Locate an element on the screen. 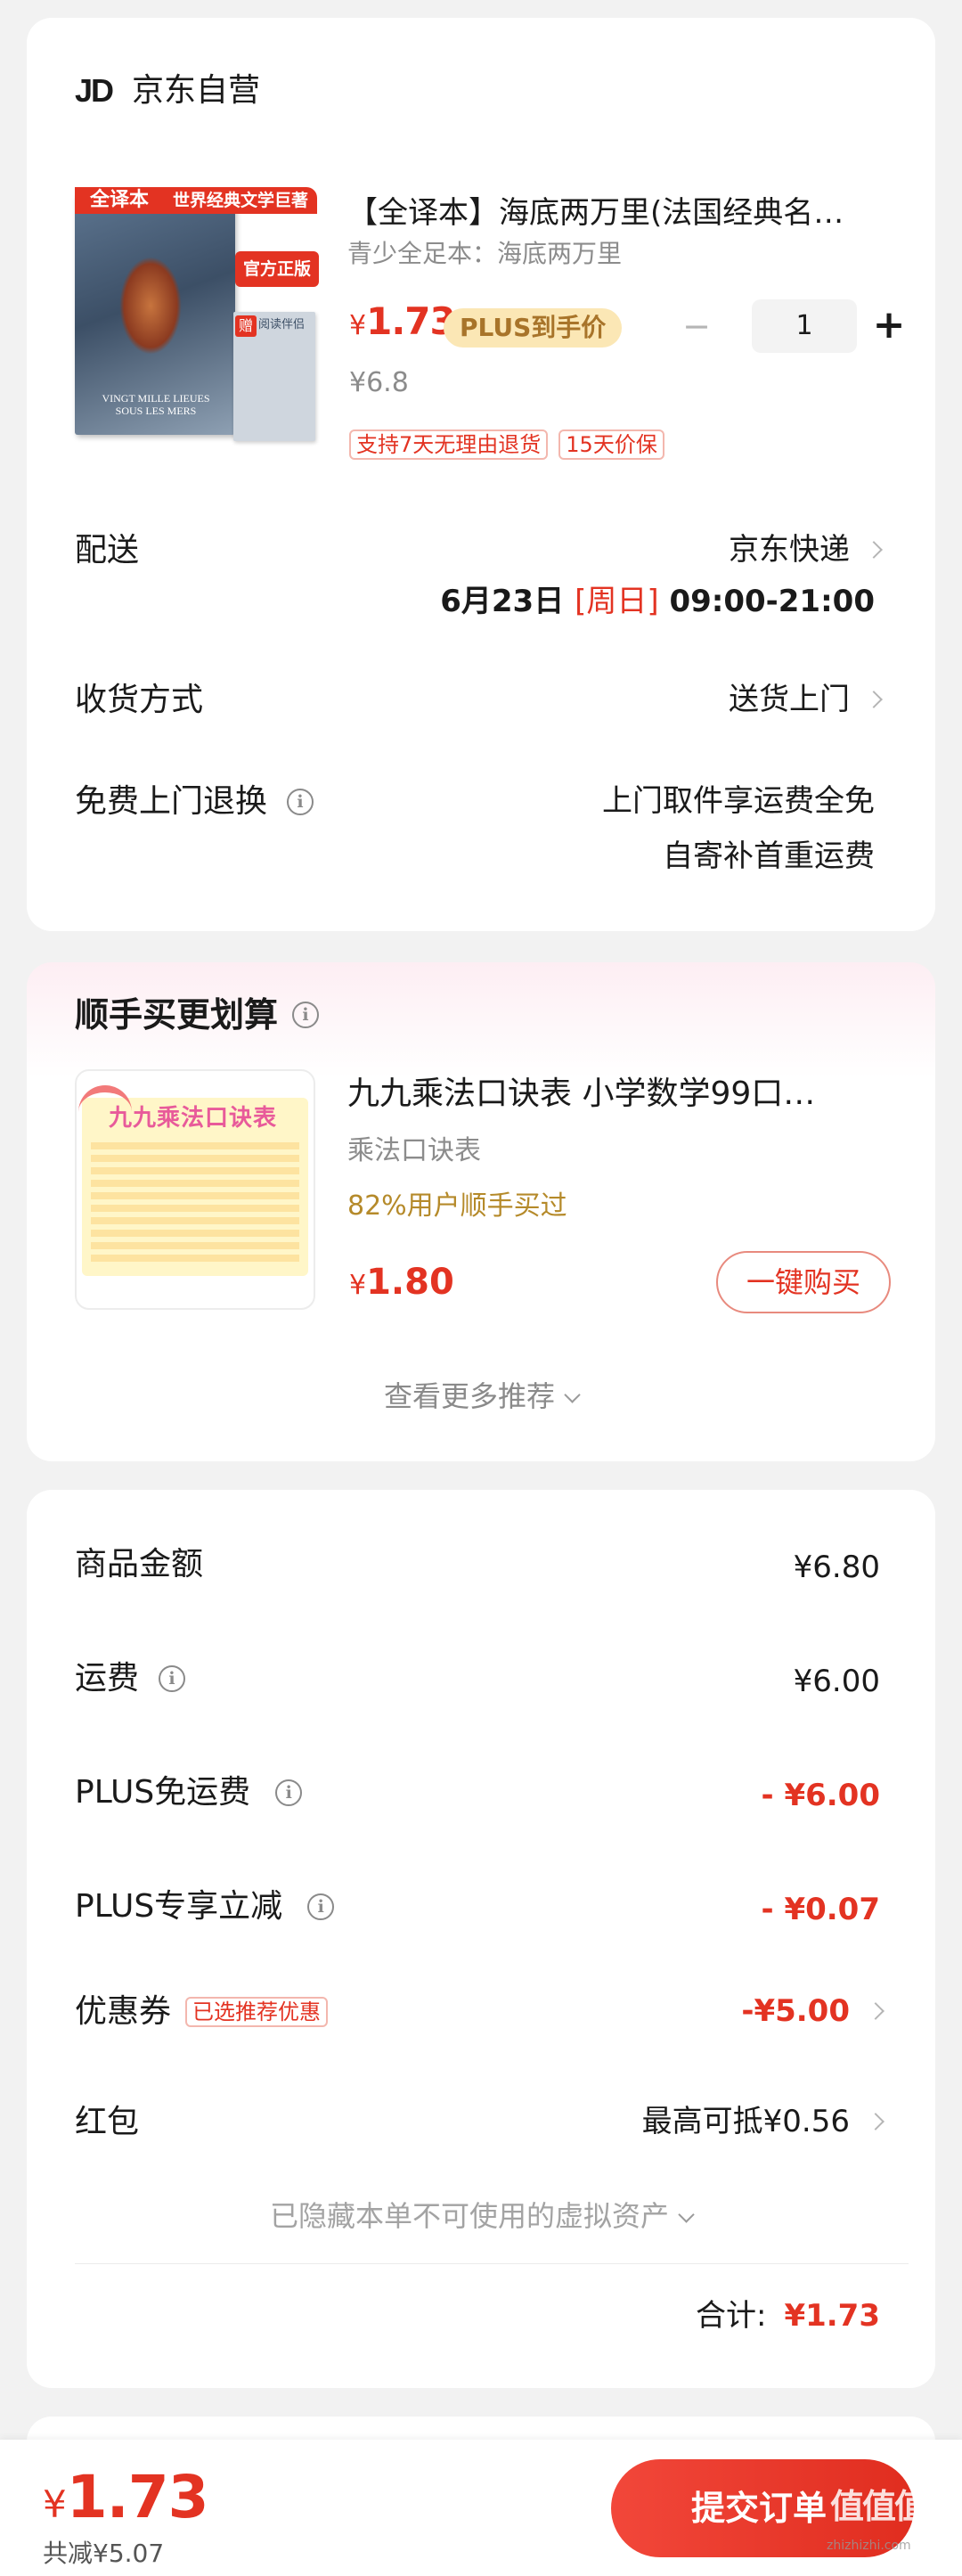 The image size is (962, 2576). cover-badge: 全译本 is located at coordinates (119, 200).